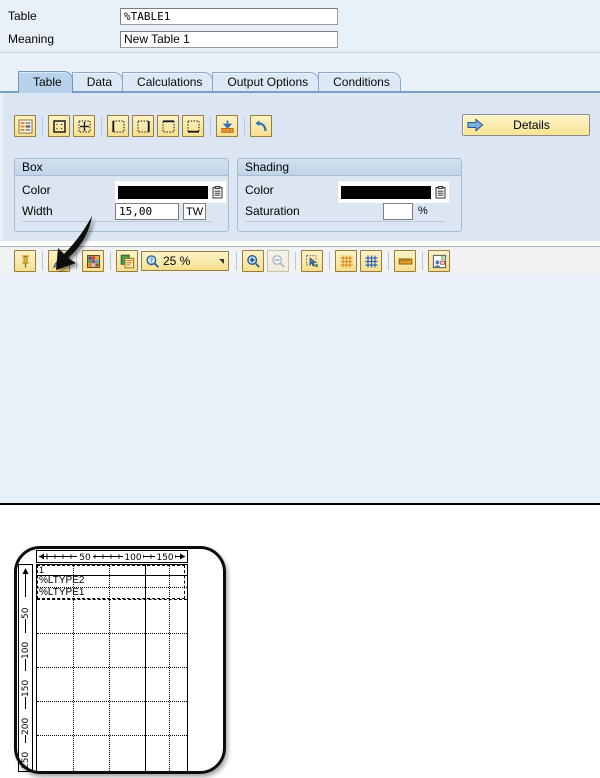  What do you see at coordinates (97, 82) in the screenshot?
I see `tab-data: Data` at bounding box center [97, 82].